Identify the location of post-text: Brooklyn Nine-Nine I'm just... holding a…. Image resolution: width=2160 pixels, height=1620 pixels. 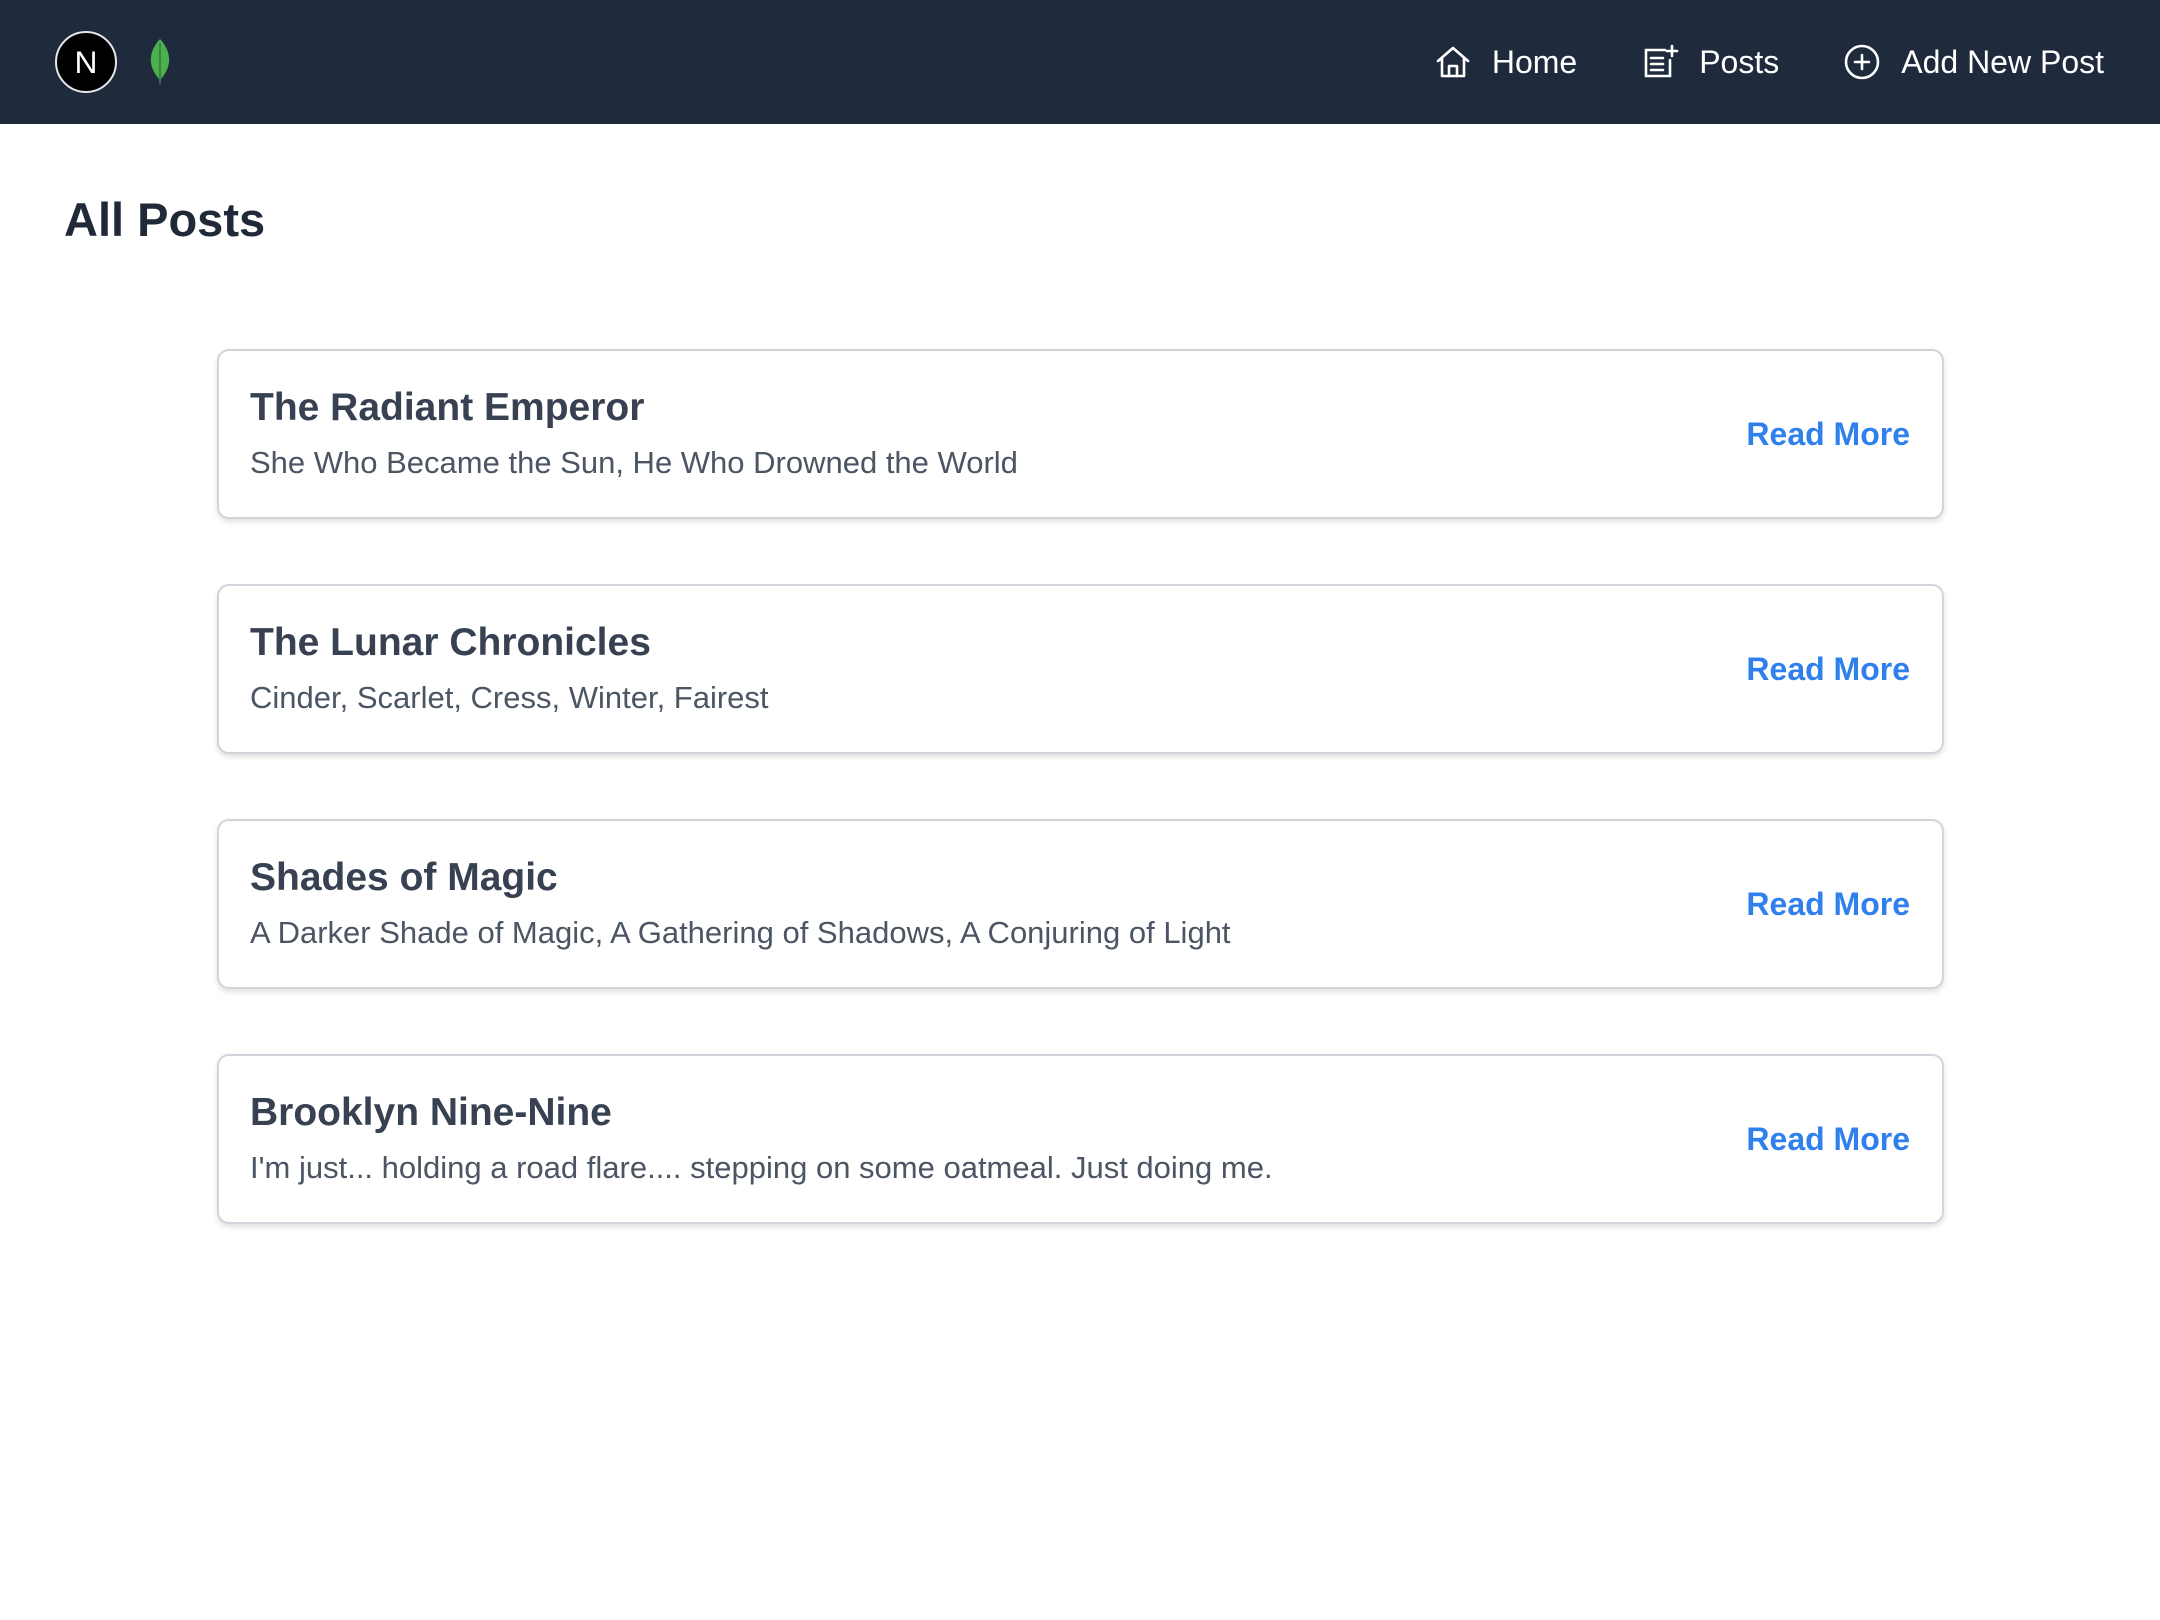
(761, 1139).